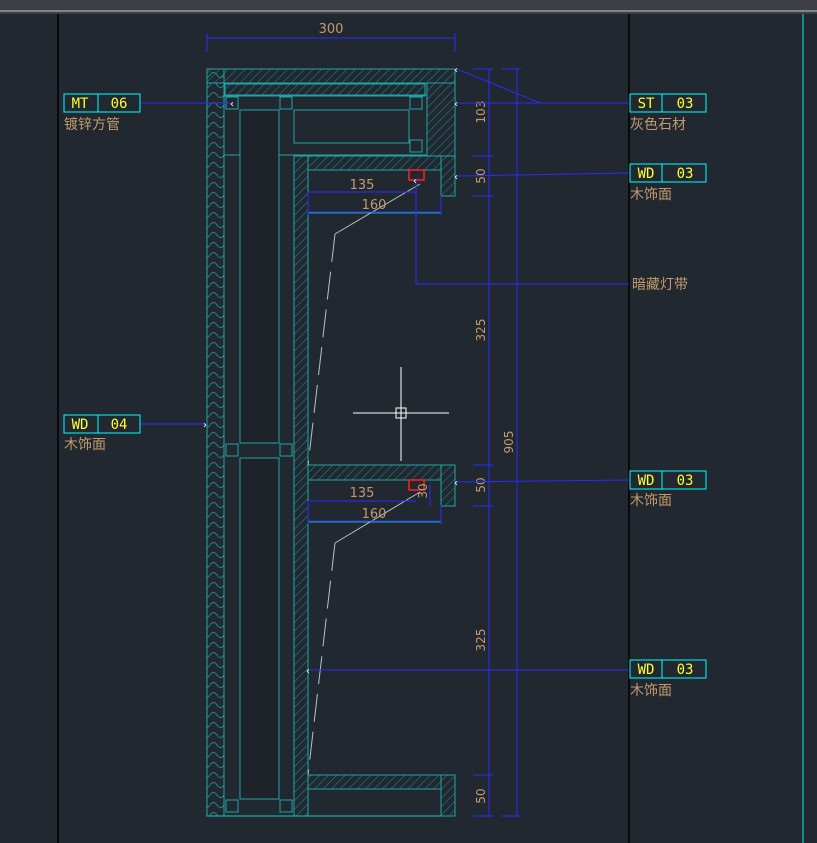  What do you see at coordinates (401, 414) in the screenshot?
I see `crosshair-cursor-icon` at bounding box center [401, 414].